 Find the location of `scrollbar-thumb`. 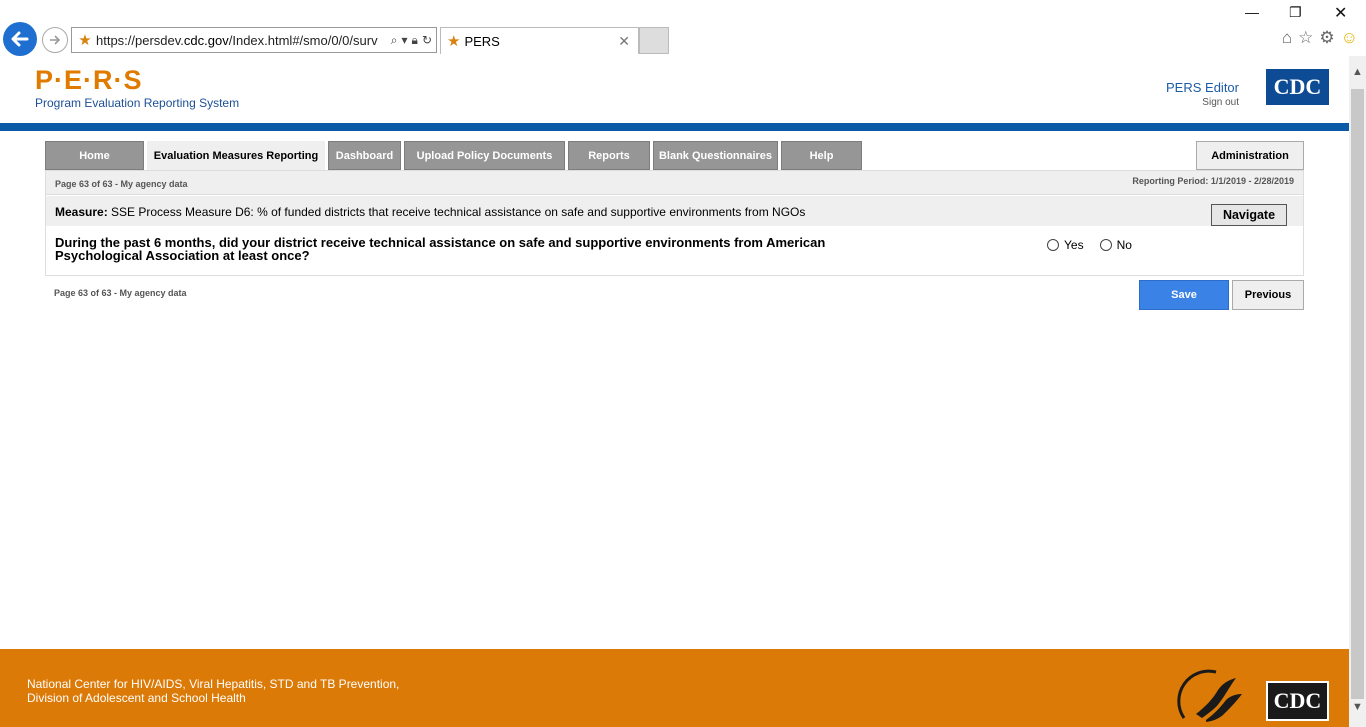

scrollbar-thumb is located at coordinates (1357, 394).